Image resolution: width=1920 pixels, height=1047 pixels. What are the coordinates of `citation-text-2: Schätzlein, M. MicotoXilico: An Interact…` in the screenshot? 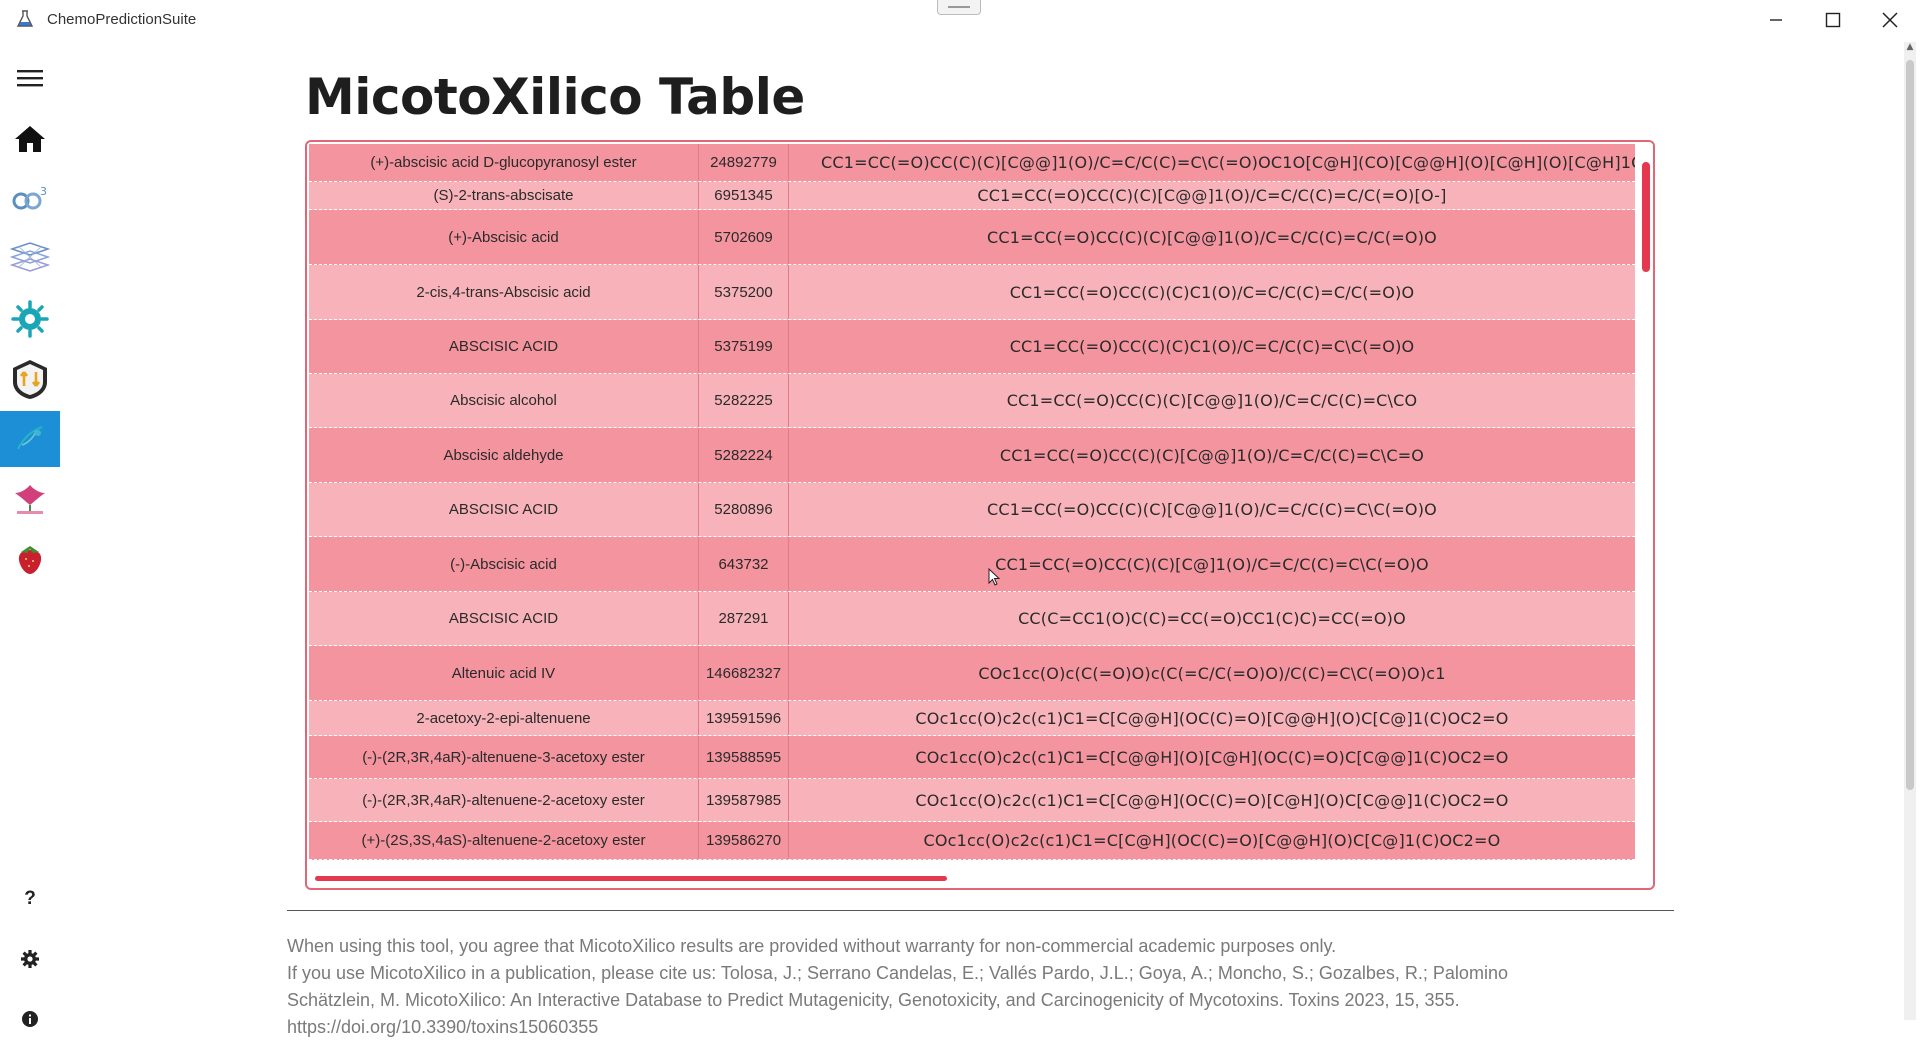 It's located at (873, 1000).